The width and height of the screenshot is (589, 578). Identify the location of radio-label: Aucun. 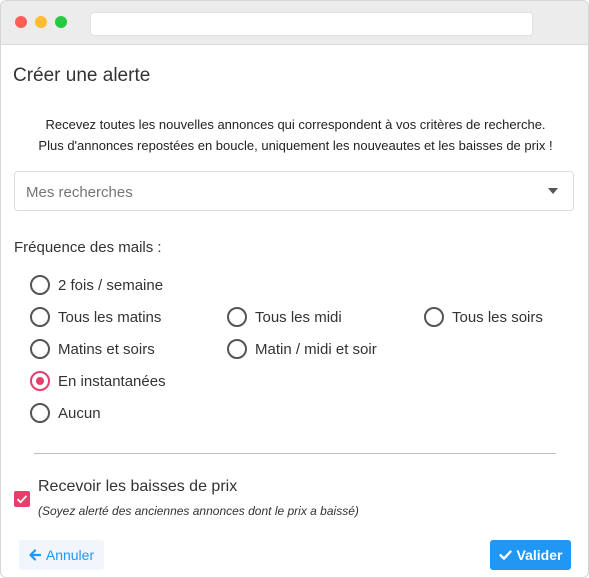
(79, 413).